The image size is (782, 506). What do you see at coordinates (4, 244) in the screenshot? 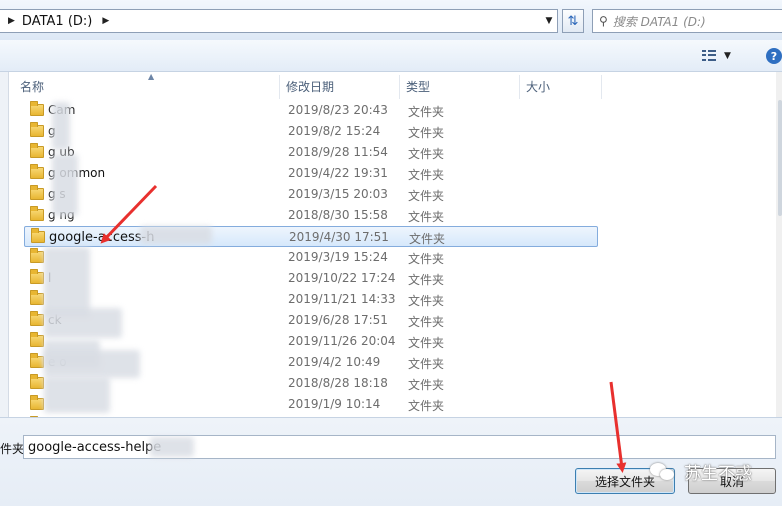
I see `navigation-pane-edge` at bounding box center [4, 244].